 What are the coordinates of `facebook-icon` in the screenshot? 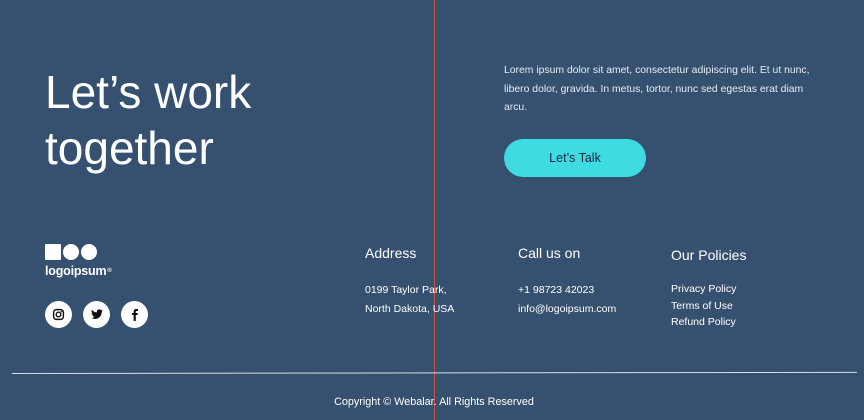 It's located at (134, 314).